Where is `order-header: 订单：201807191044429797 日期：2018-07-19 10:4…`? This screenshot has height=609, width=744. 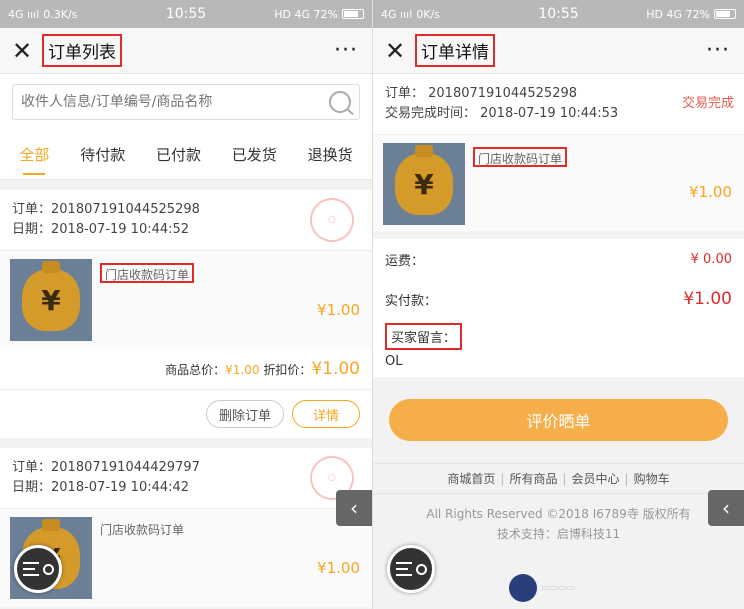
order-header: 订单：201807191044429797 日期：2018-07-19 10:4… is located at coordinates (186, 478).